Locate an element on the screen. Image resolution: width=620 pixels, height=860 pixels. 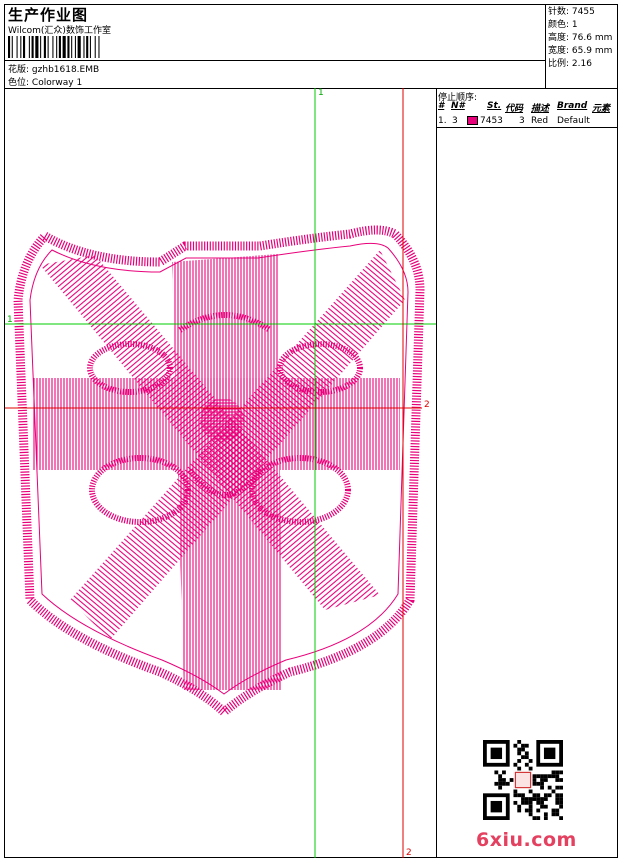
stat-stitches: 针数: 7455 is located at coordinates (580, 12).